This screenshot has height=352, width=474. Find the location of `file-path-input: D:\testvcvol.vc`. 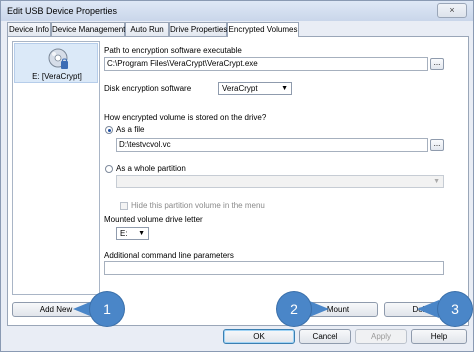

file-path-input: D:\testvcvol.vc is located at coordinates (272, 145).